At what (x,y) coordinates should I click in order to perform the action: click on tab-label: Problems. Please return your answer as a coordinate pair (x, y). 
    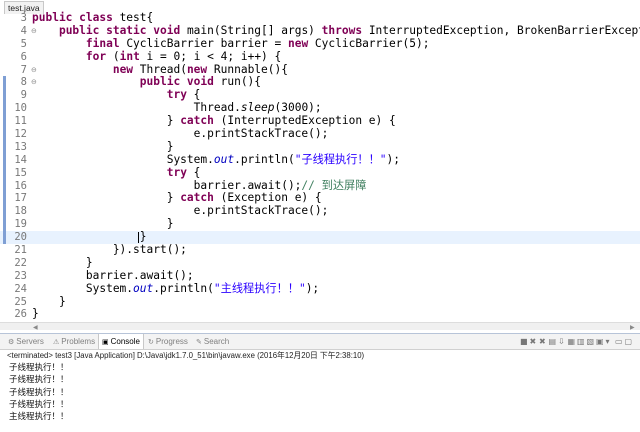
    Looking at the image, I should click on (78, 341).